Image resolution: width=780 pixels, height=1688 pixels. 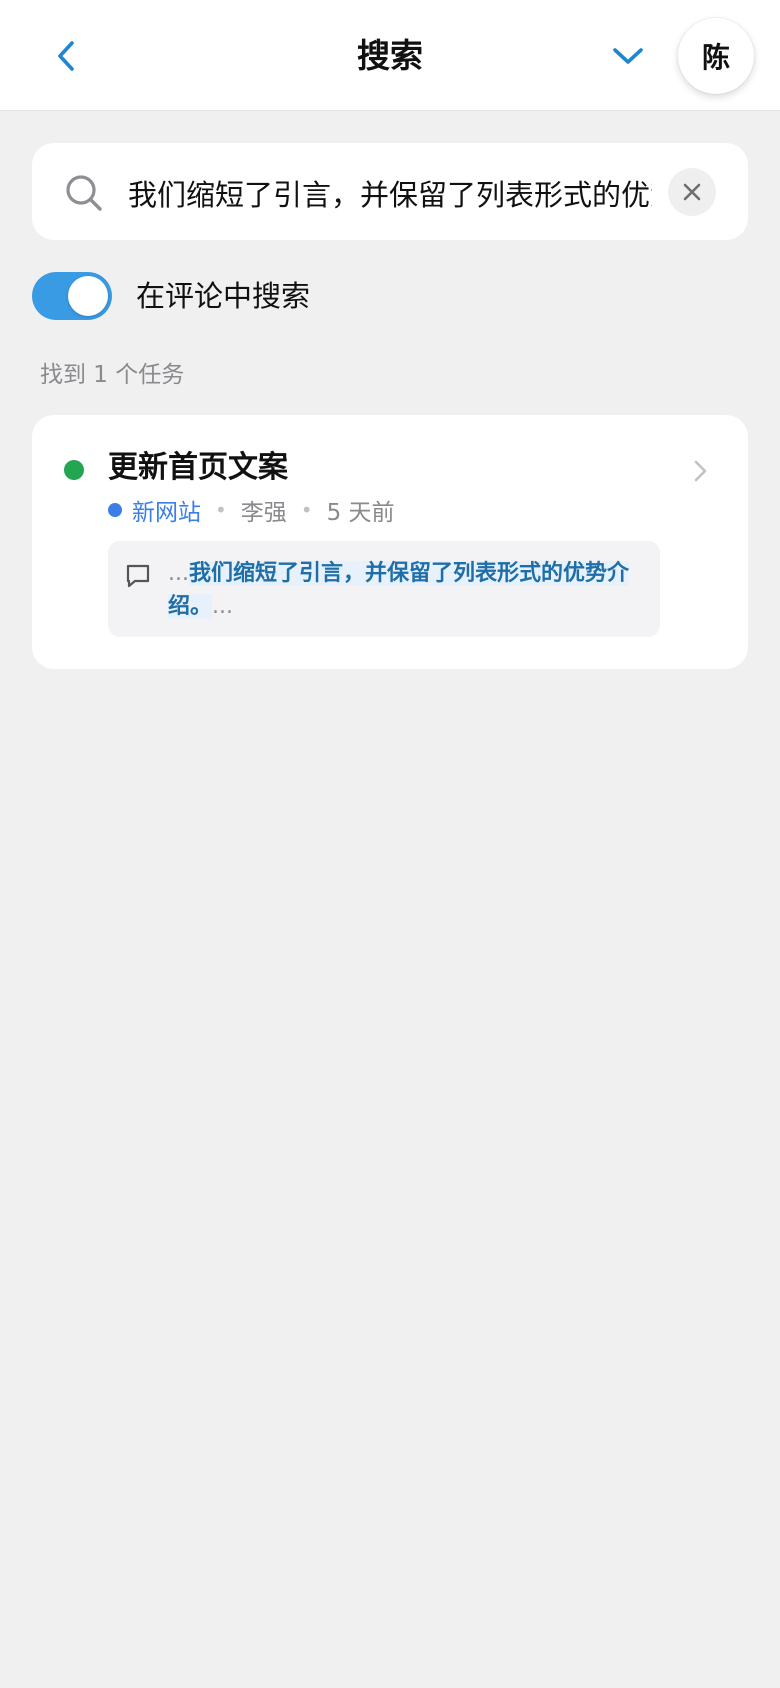 I want to click on search-icon, so click(x=84, y=193).